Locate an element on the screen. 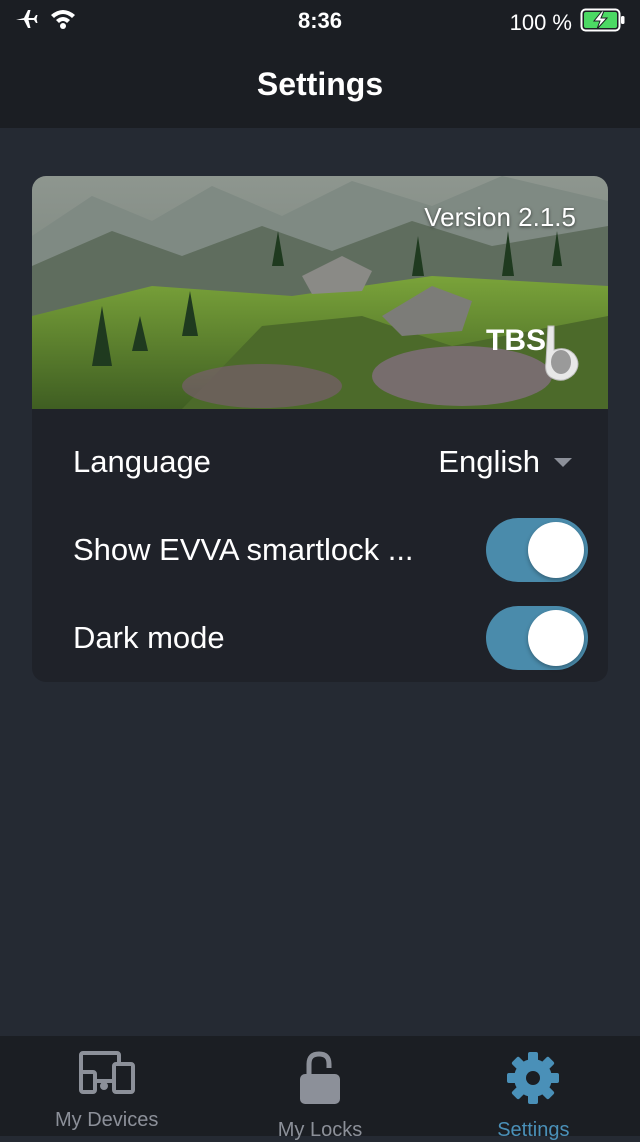 Image resolution: width=640 pixels, height=1142 pixels. language-value: English is located at coordinates (489, 461).